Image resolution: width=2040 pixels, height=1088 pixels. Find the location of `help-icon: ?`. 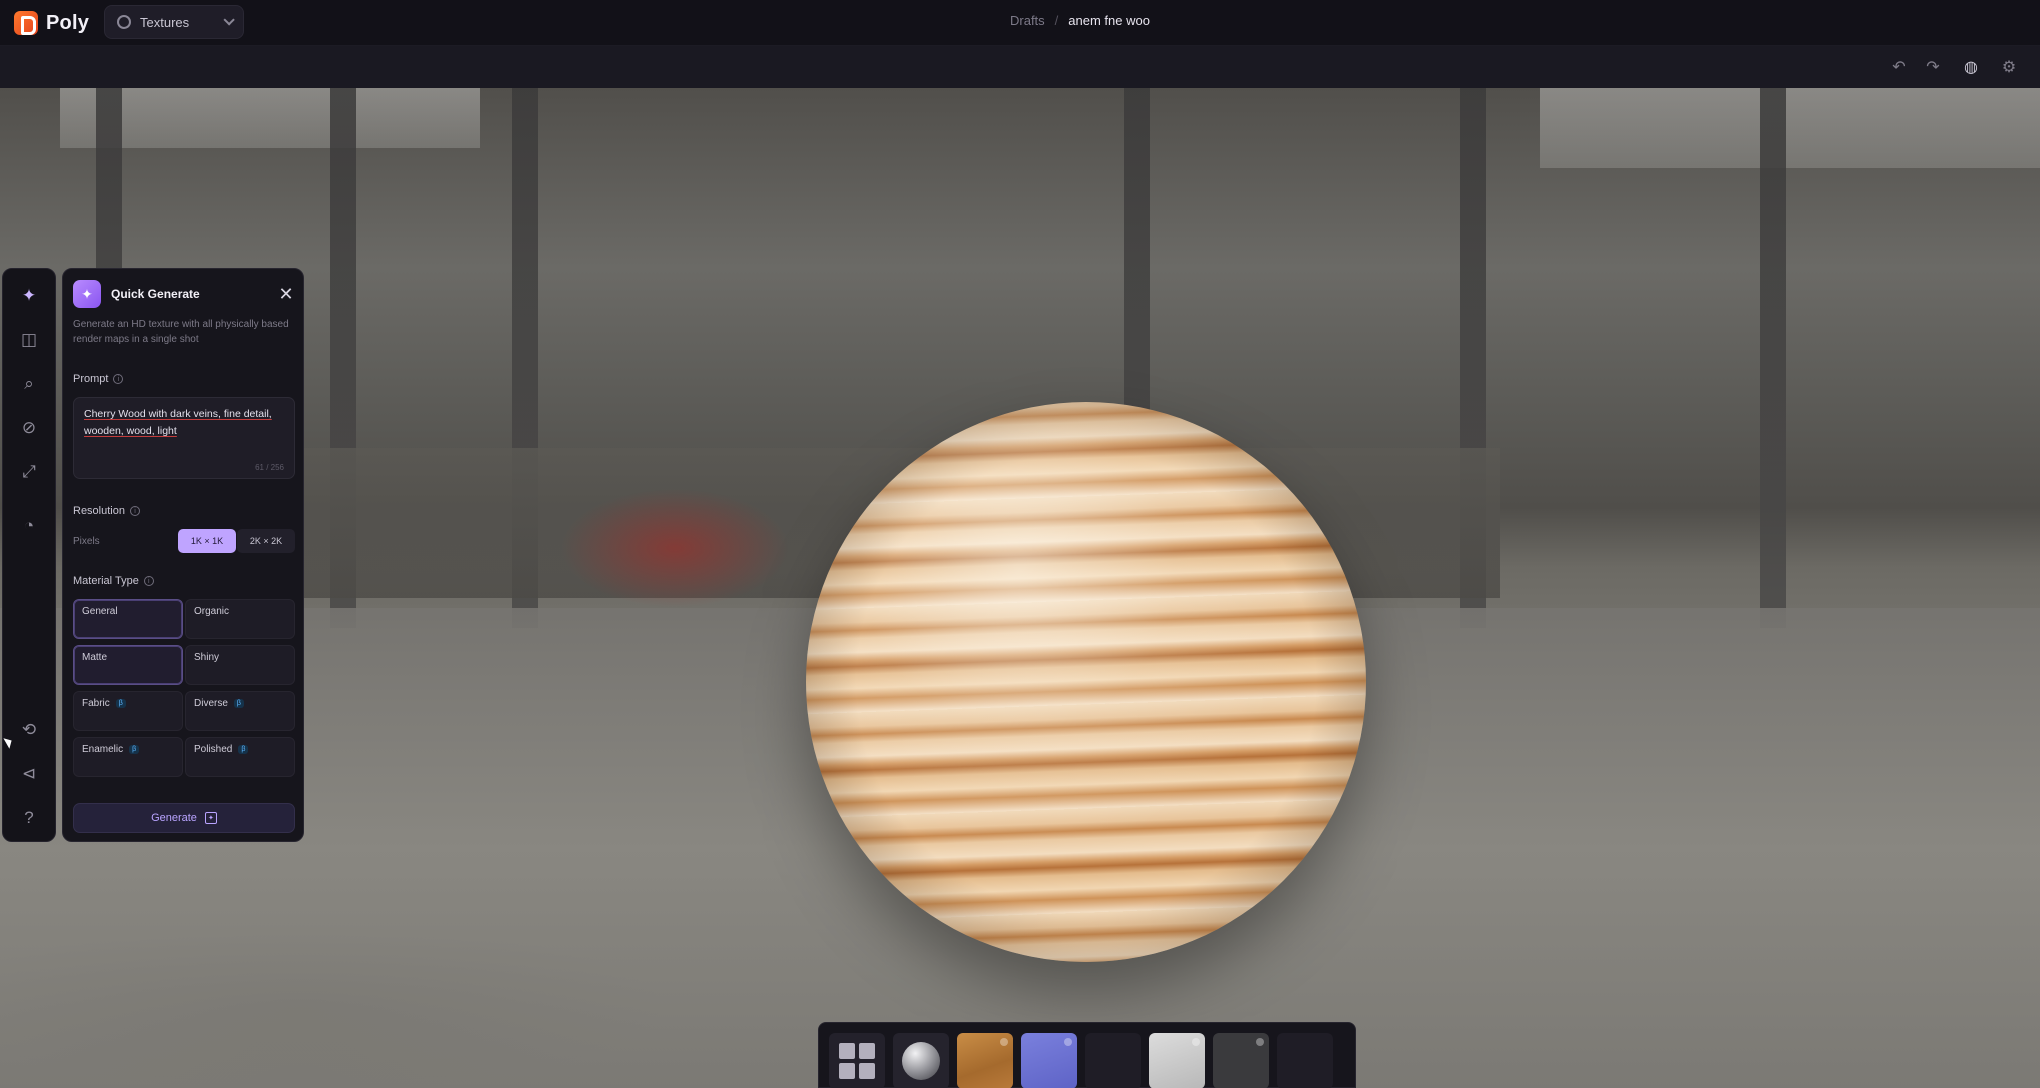

help-icon: ? is located at coordinates (29, 818).